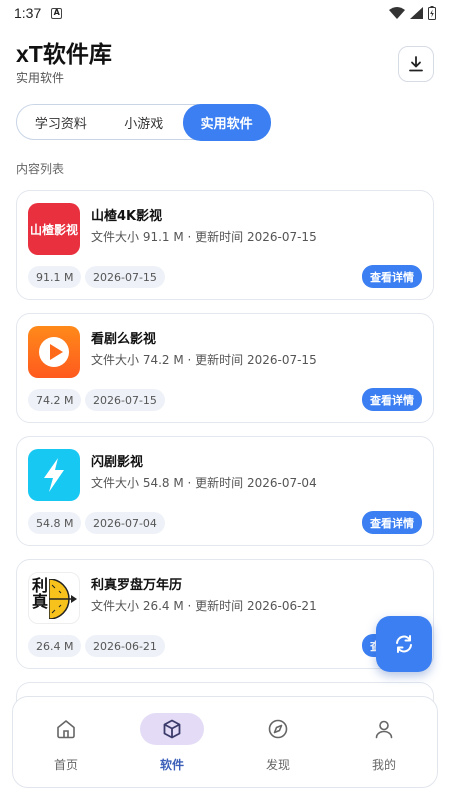 The image size is (450, 800). What do you see at coordinates (125, 646) in the screenshot?
I see `date-badge: 2026-06-21` at bounding box center [125, 646].